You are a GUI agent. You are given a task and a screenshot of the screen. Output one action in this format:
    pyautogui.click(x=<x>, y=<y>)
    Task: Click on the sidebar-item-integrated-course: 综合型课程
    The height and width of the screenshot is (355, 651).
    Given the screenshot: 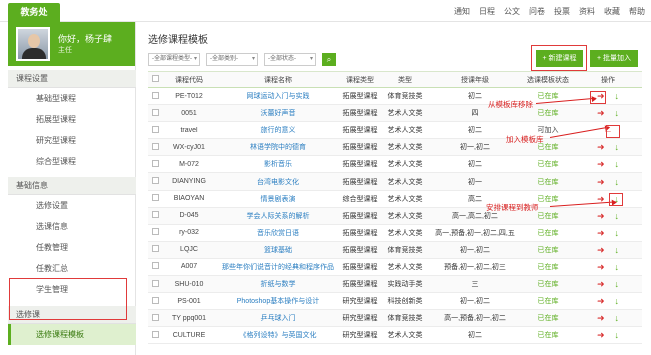 What is the action you would take?
    pyautogui.click(x=72, y=161)
    